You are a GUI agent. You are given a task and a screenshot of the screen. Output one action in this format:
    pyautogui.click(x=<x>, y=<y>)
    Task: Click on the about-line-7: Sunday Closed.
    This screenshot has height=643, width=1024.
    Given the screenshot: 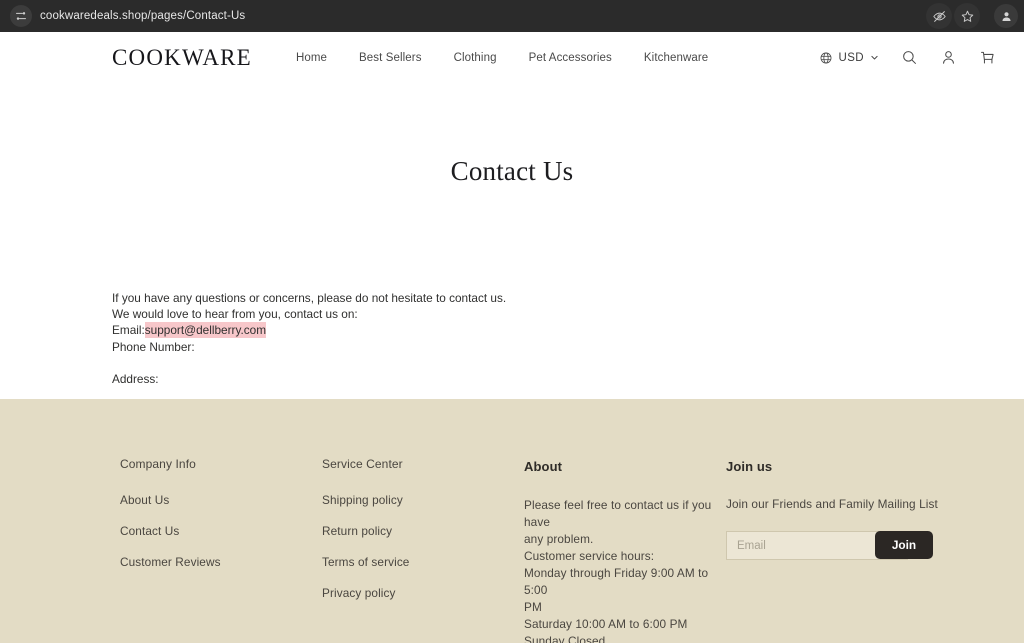 What is the action you would take?
    pyautogui.click(x=566, y=638)
    